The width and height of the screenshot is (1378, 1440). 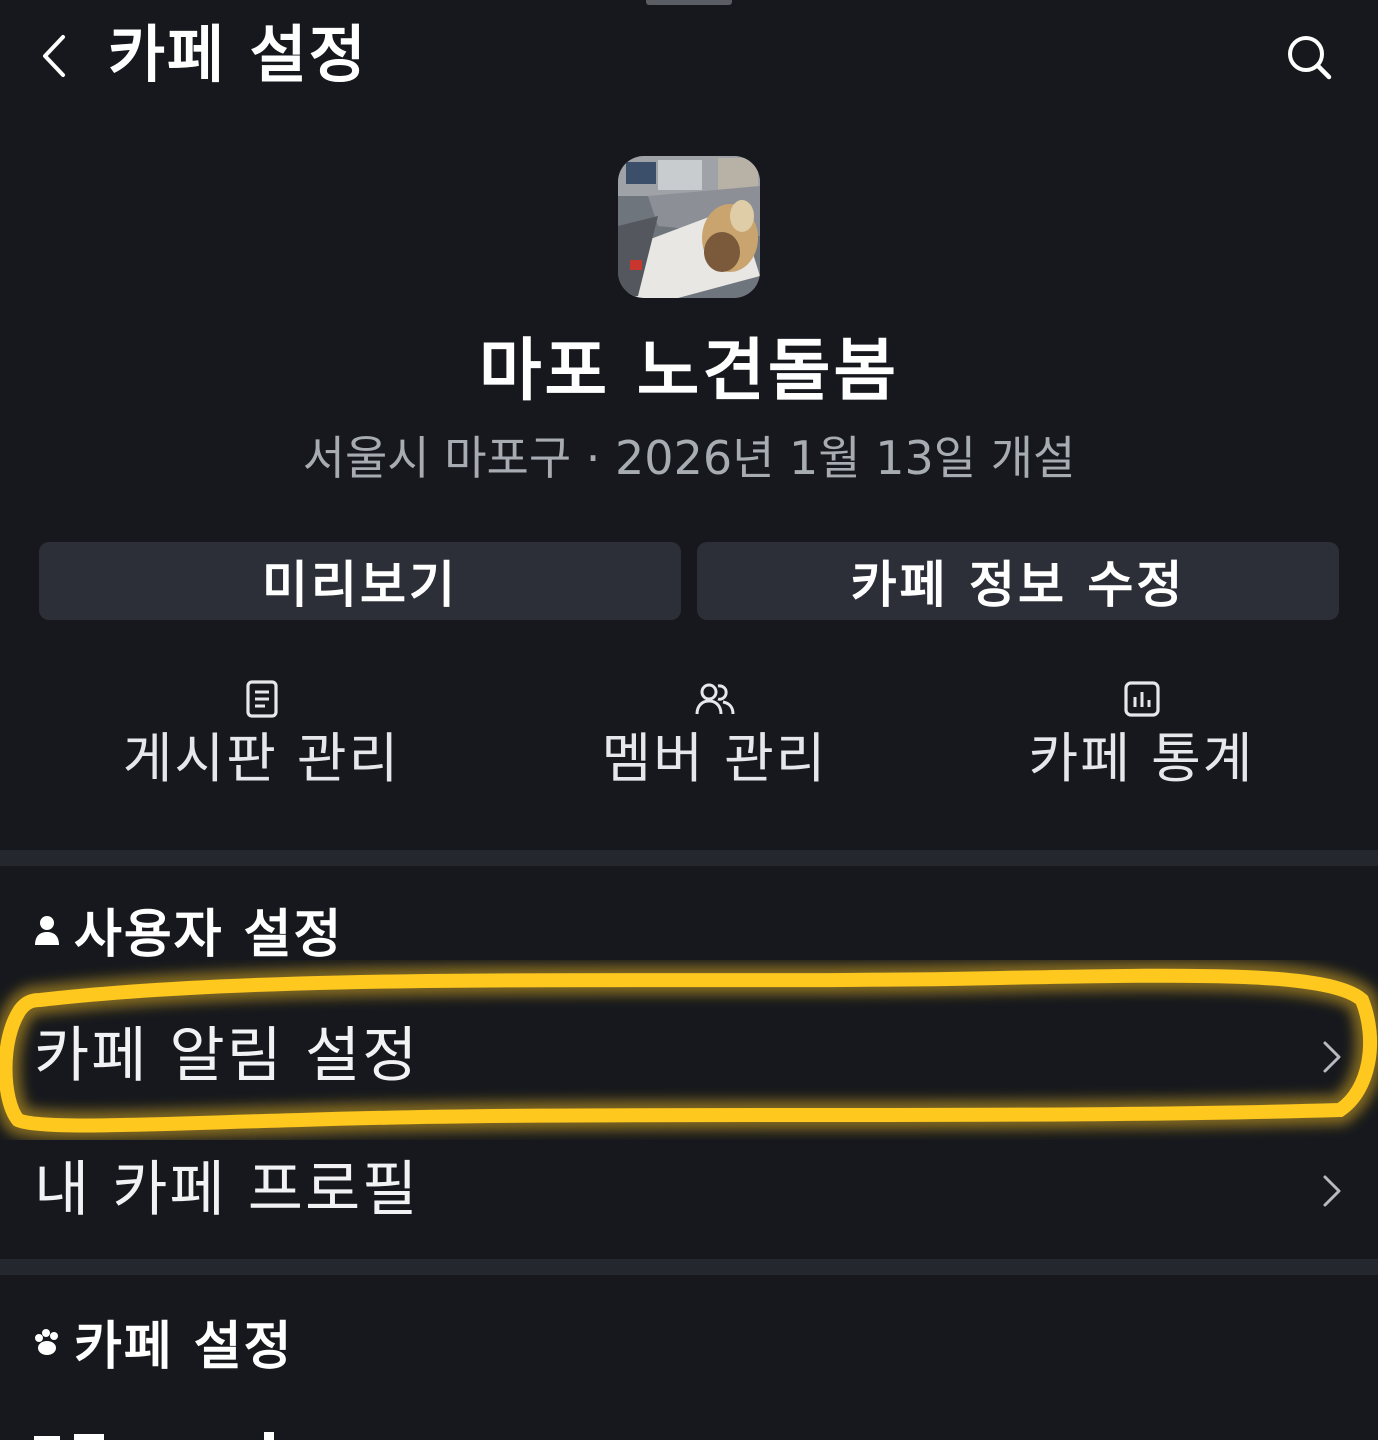 What do you see at coordinates (714, 758) in the screenshot?
I see `member-manage-label: 멤버 관리` at bounding box center [714, 758].